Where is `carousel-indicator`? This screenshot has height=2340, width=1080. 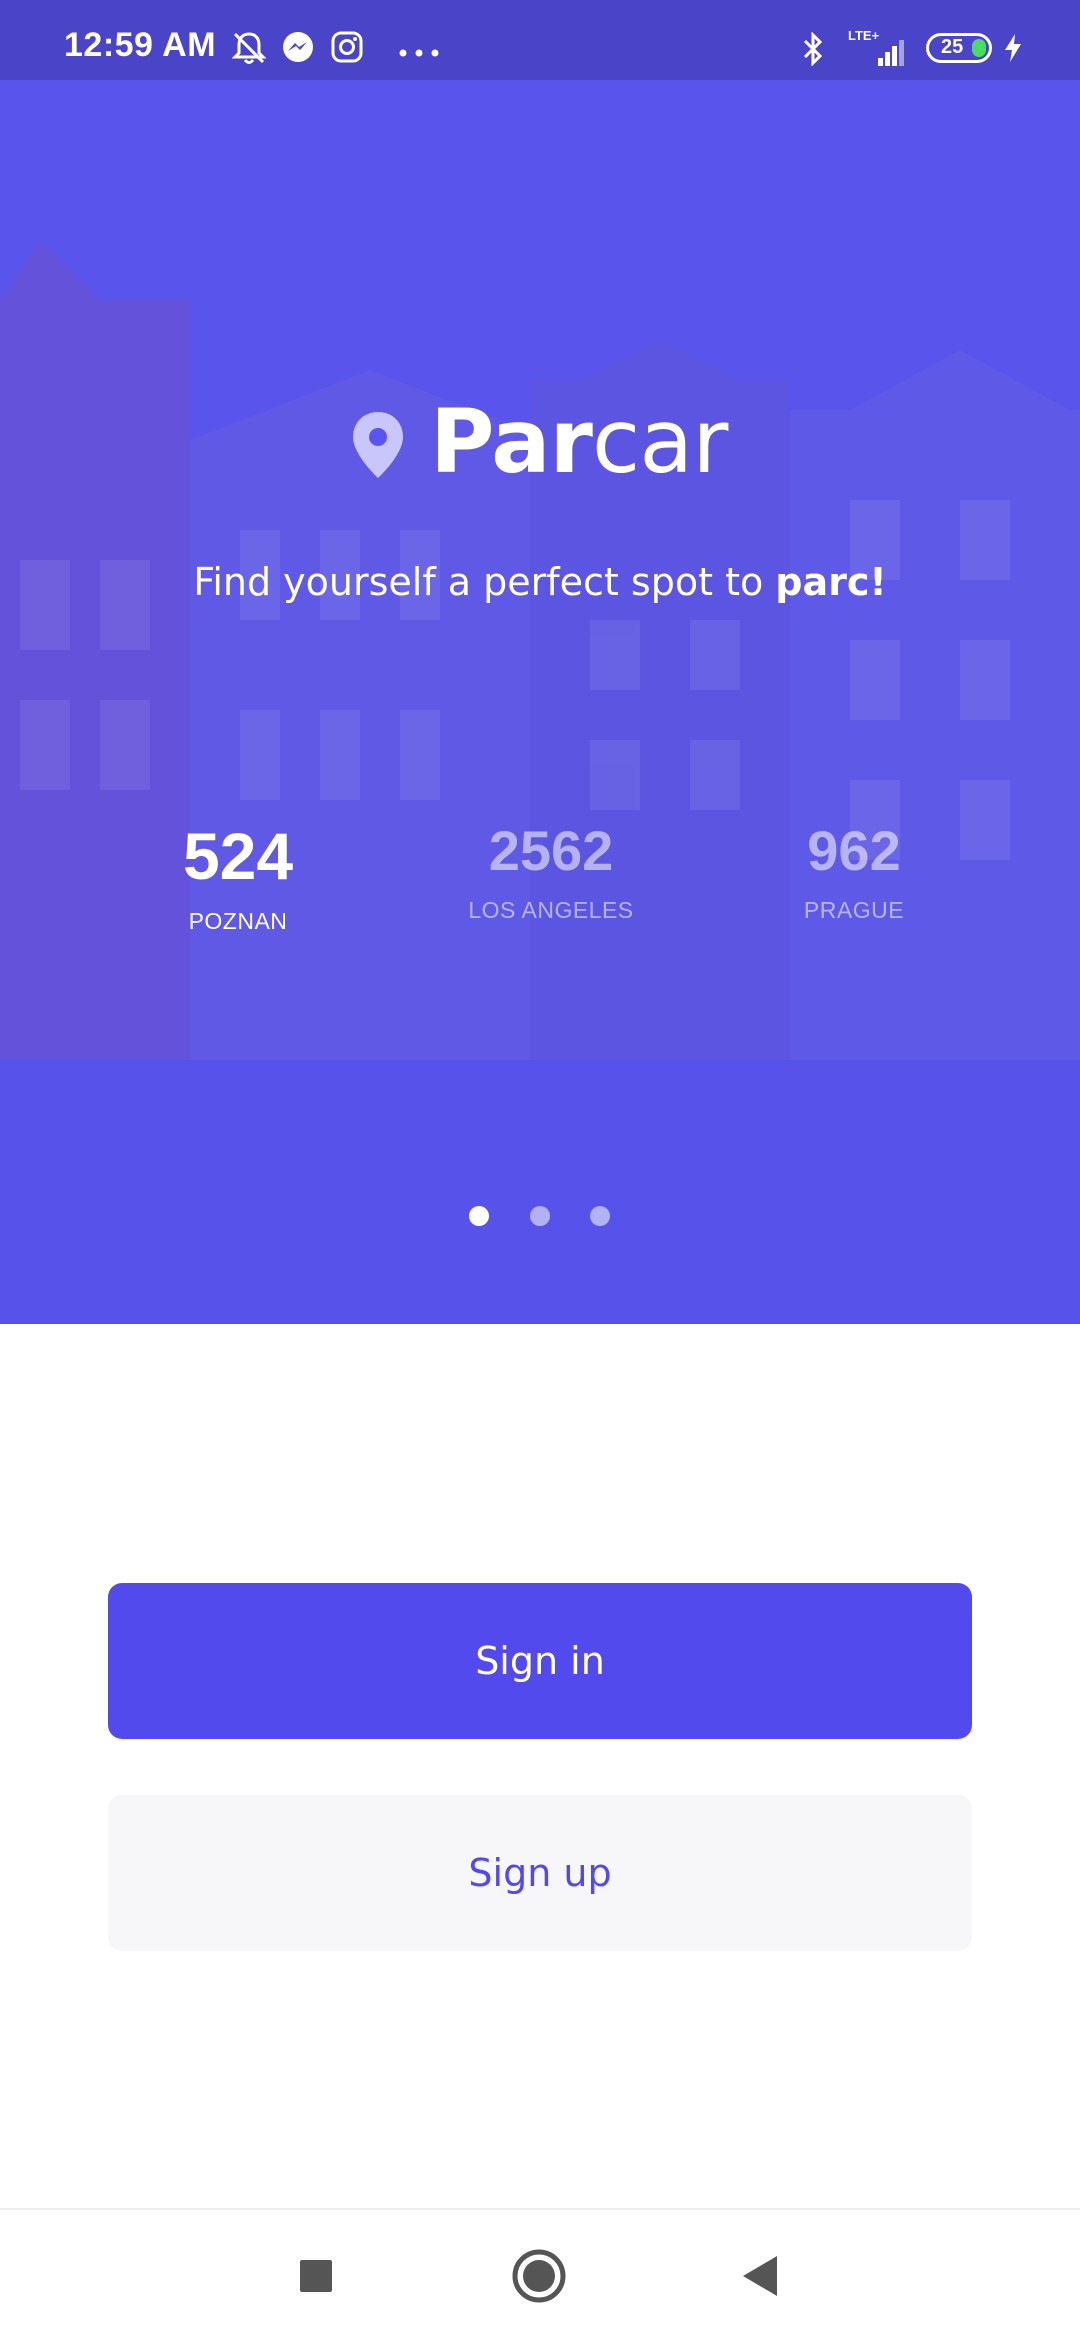
carousel-indicator is located at coordinates (540, 1218).